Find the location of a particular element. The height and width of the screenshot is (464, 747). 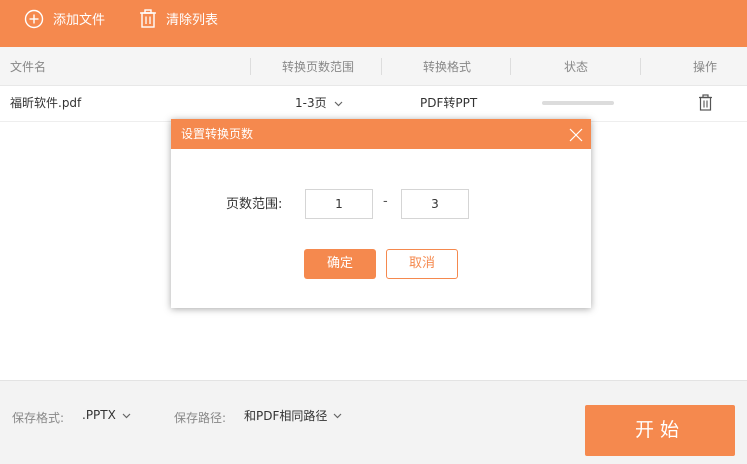

start-button: 开始 is located at coordinates (660, 430).